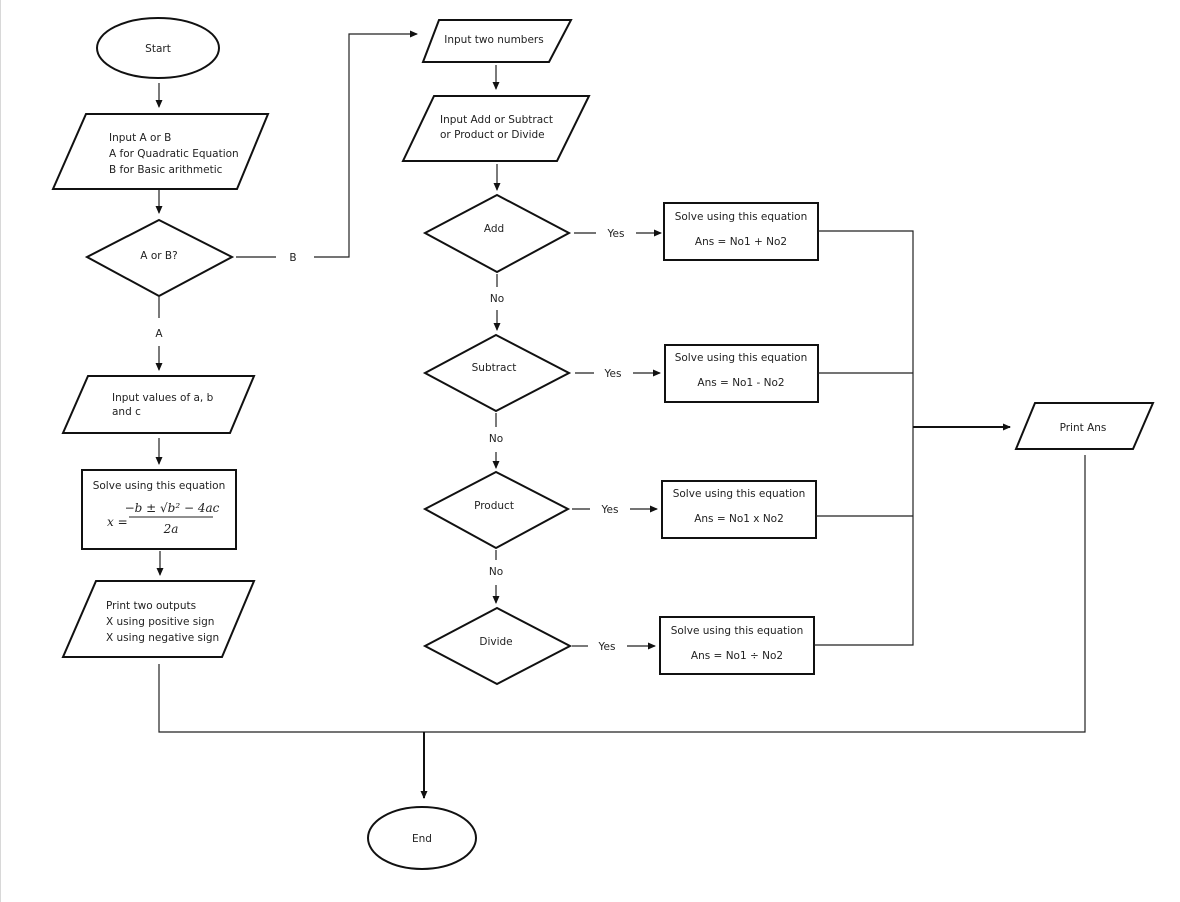  I want to click on node-decision-add: Add, so click(497, 233).